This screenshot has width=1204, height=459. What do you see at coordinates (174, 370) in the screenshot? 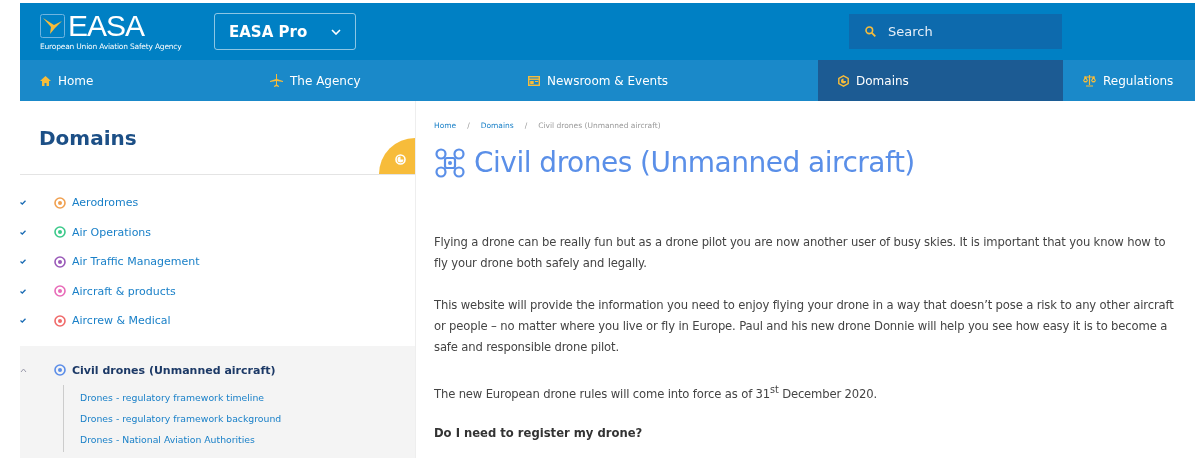
I see `sidebar-link: Civil drones (Unmanned aircraft)` at bounding box center [174, 370].